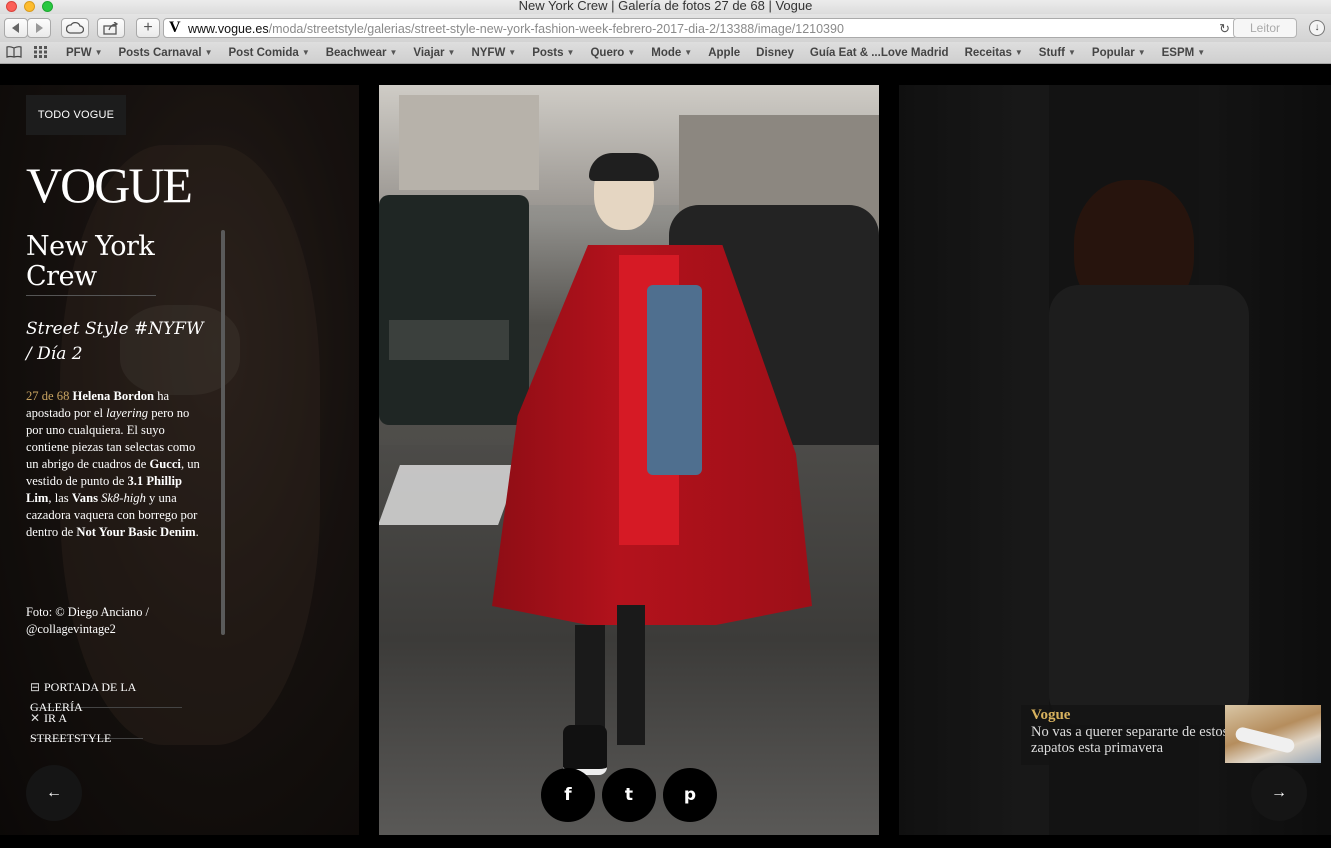  What do you see at coordinates (724, 53) in the screenshot?
I see `bookmark-item: Apple` at bounding box center [724, 53].